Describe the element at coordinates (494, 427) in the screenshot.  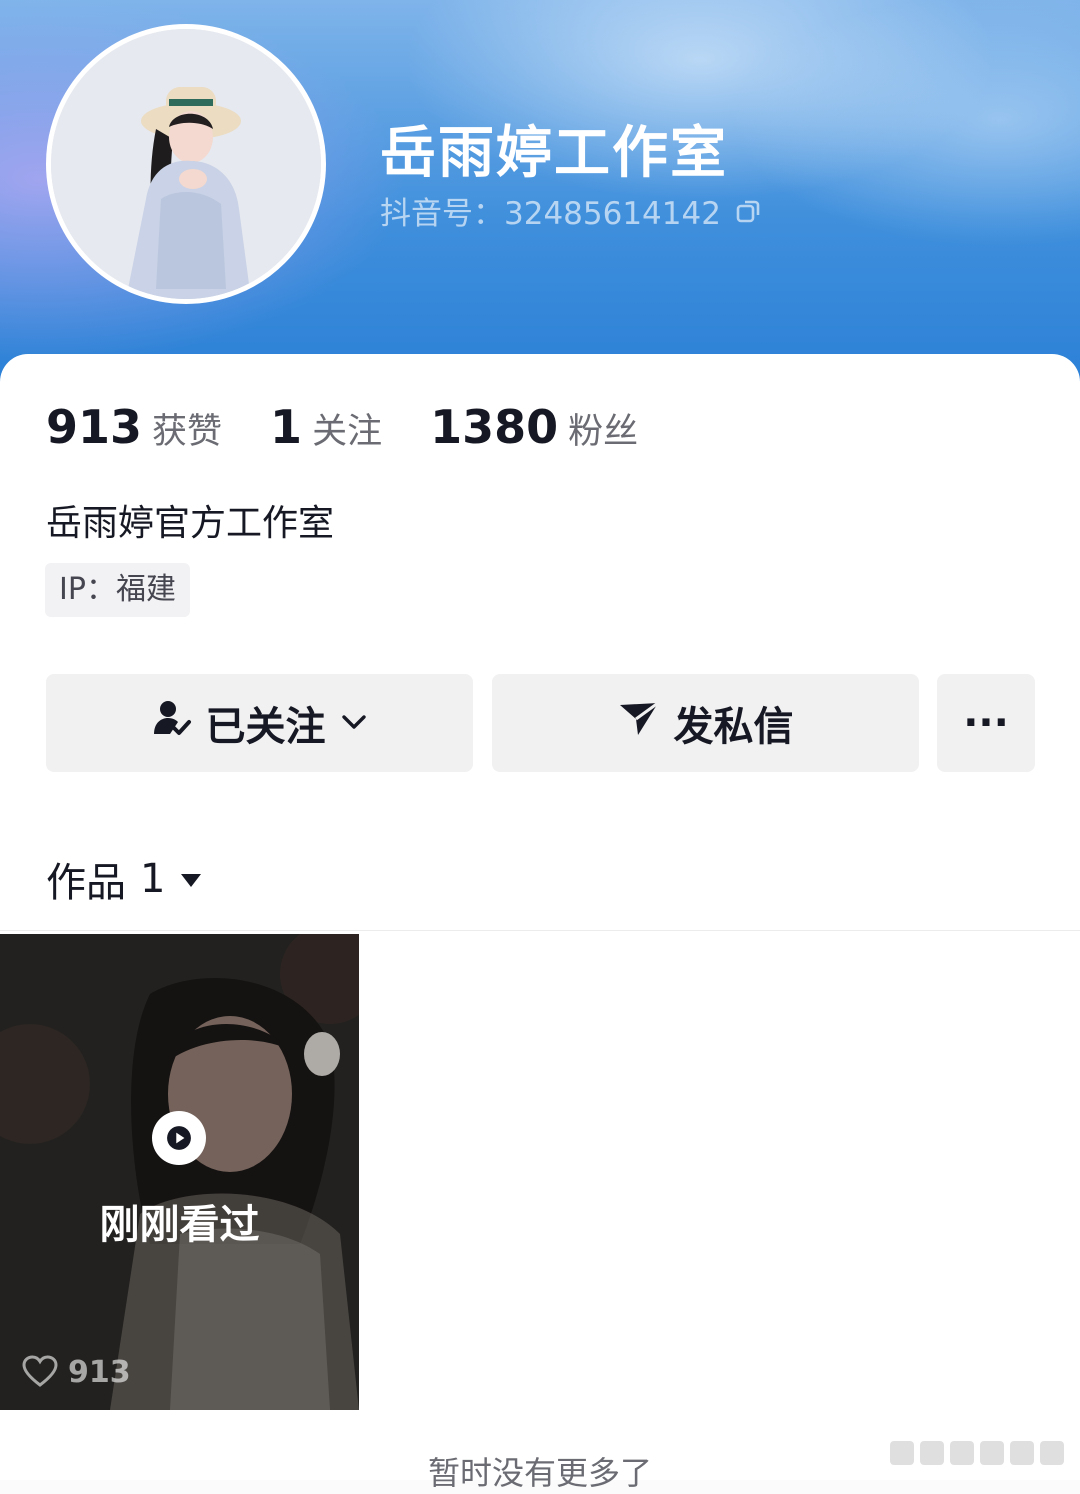
I see `stat-value: 1380` at that location.